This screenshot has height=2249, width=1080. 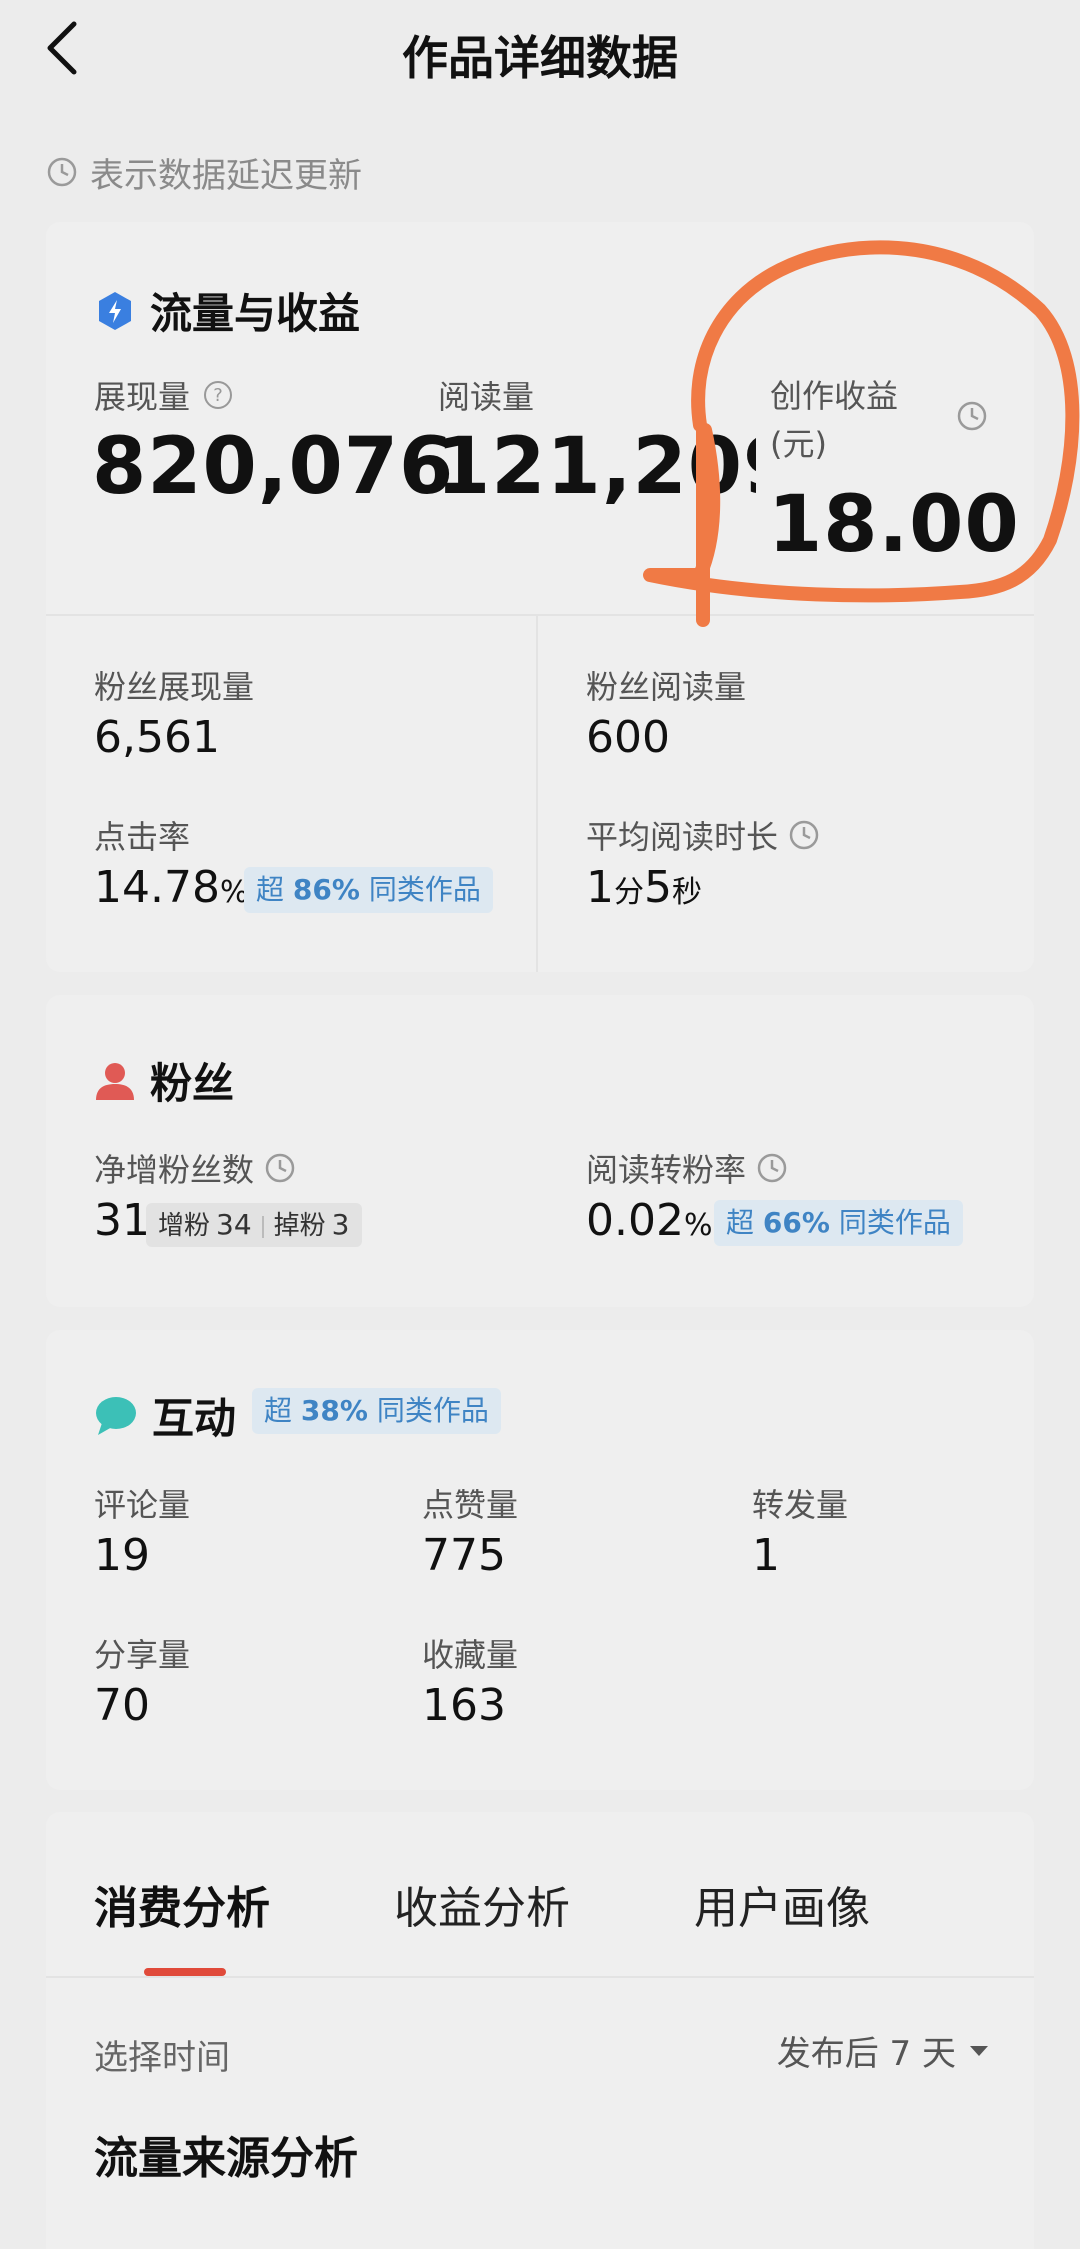 I want to click on time-range-dropdown: 发布后 7 天, so click(x=883, y=2050).